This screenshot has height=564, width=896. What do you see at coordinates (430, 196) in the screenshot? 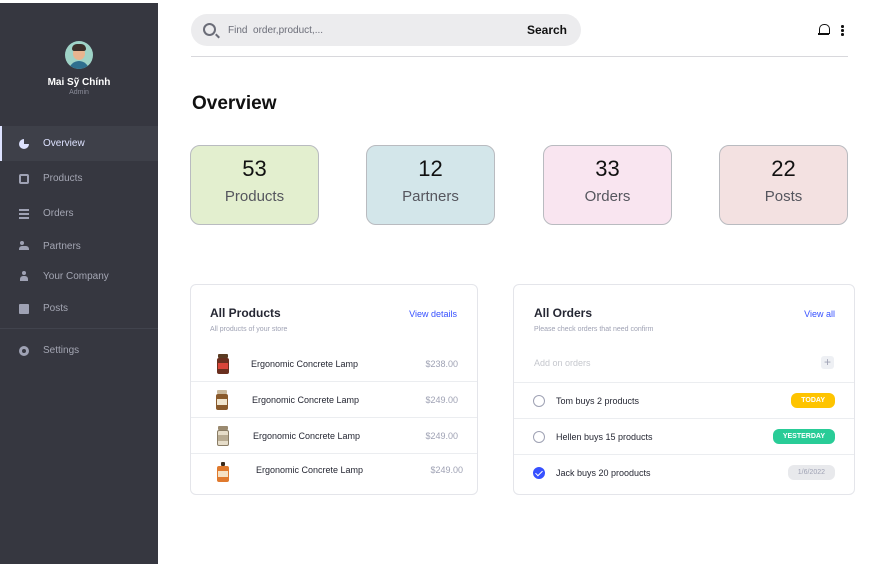
I see `stat-label: Partners` at bounding box center [430, 196].